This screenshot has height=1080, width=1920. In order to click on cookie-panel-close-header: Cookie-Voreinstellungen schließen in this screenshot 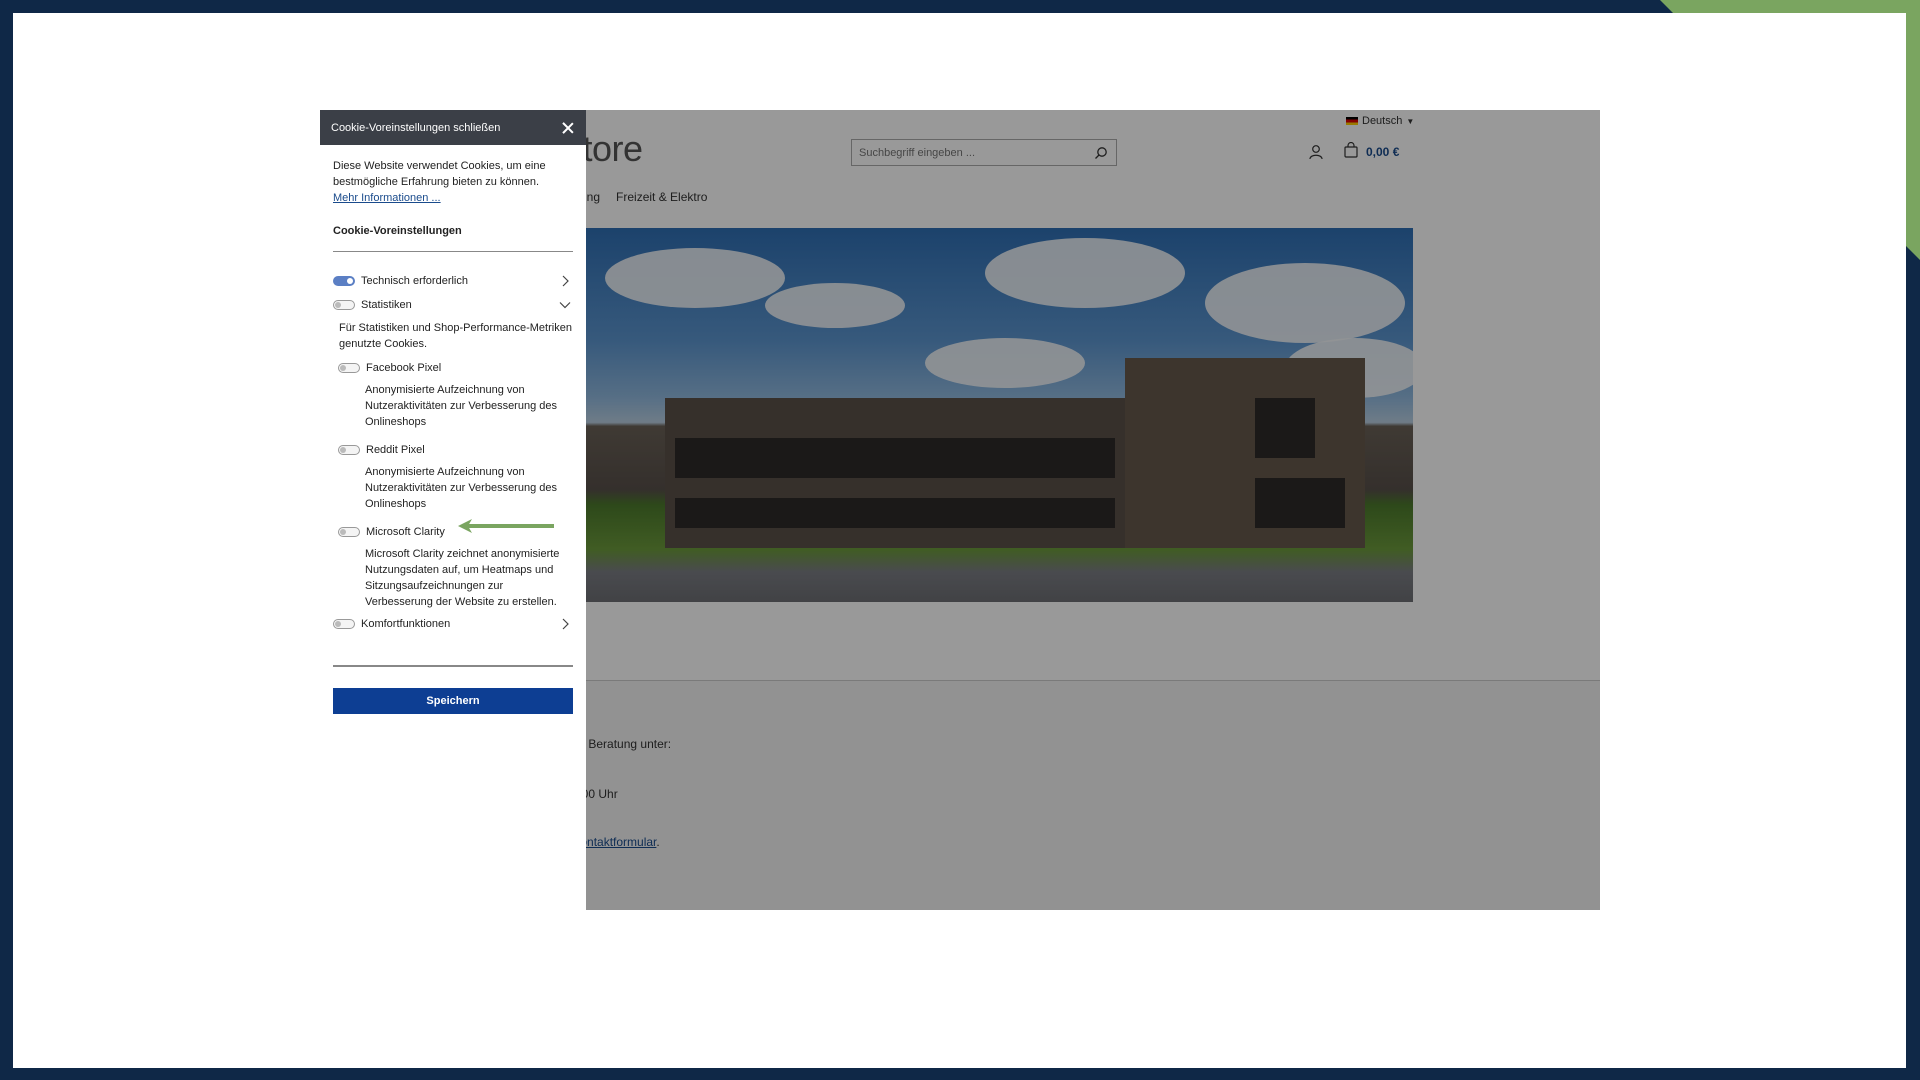, I will do `click(453, 127)`.